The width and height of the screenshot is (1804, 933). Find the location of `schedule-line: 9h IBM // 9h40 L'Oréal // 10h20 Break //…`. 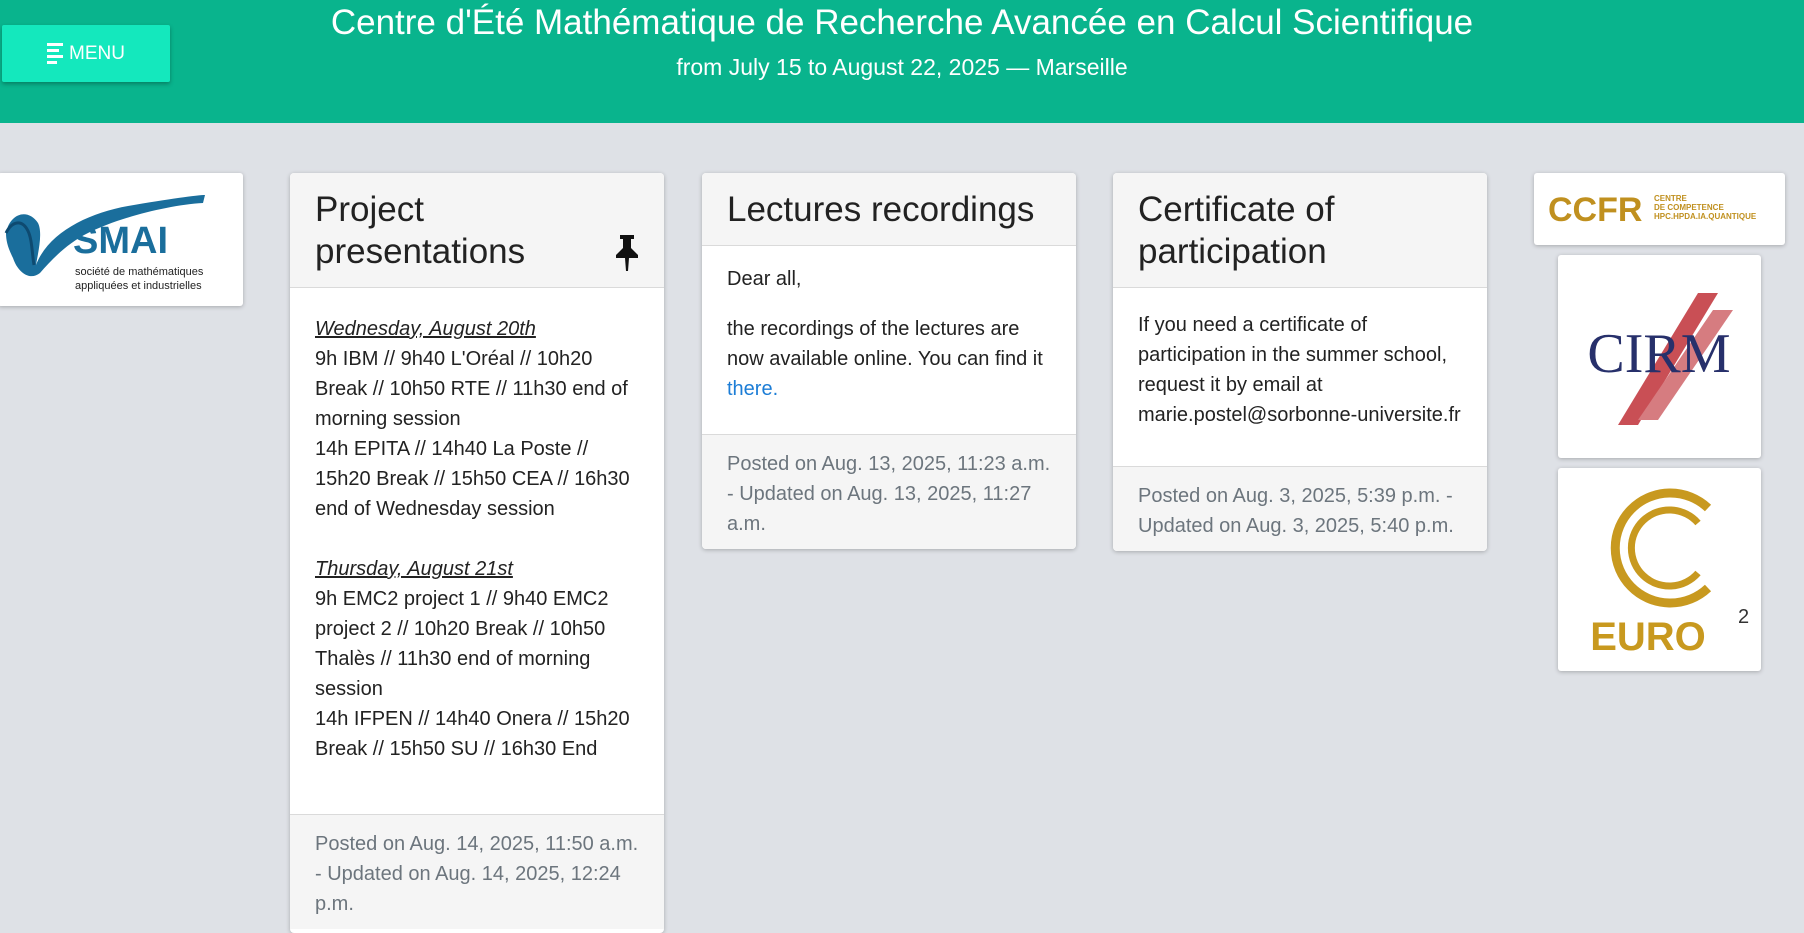

schedule-line: 9h IBM // 9h40 L'Oréal // 10h20 Break //… is located at coordinates (471, 389).